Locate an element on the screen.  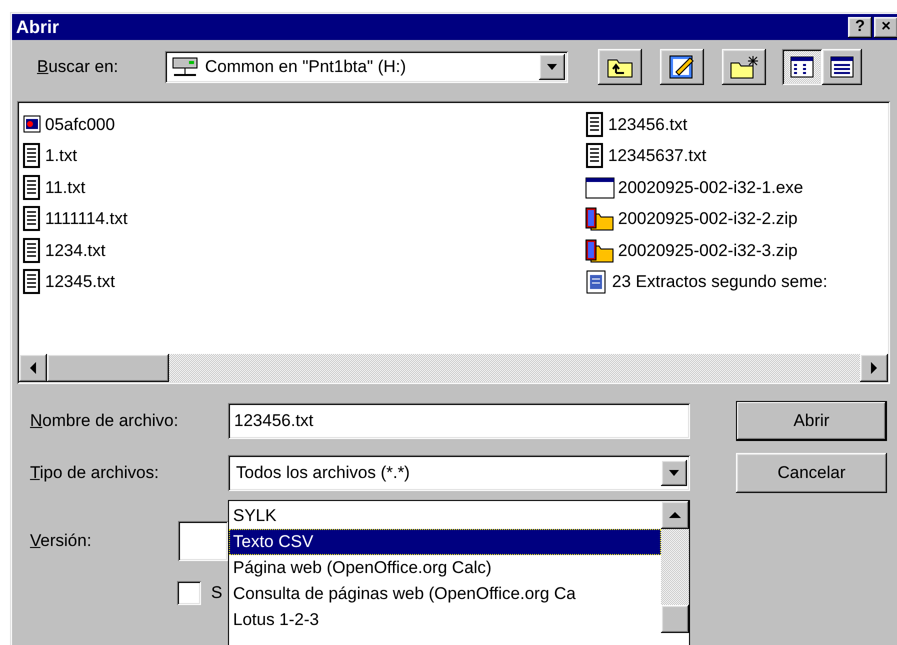
file-item: 11.txt is located at coordinates (303, 188).